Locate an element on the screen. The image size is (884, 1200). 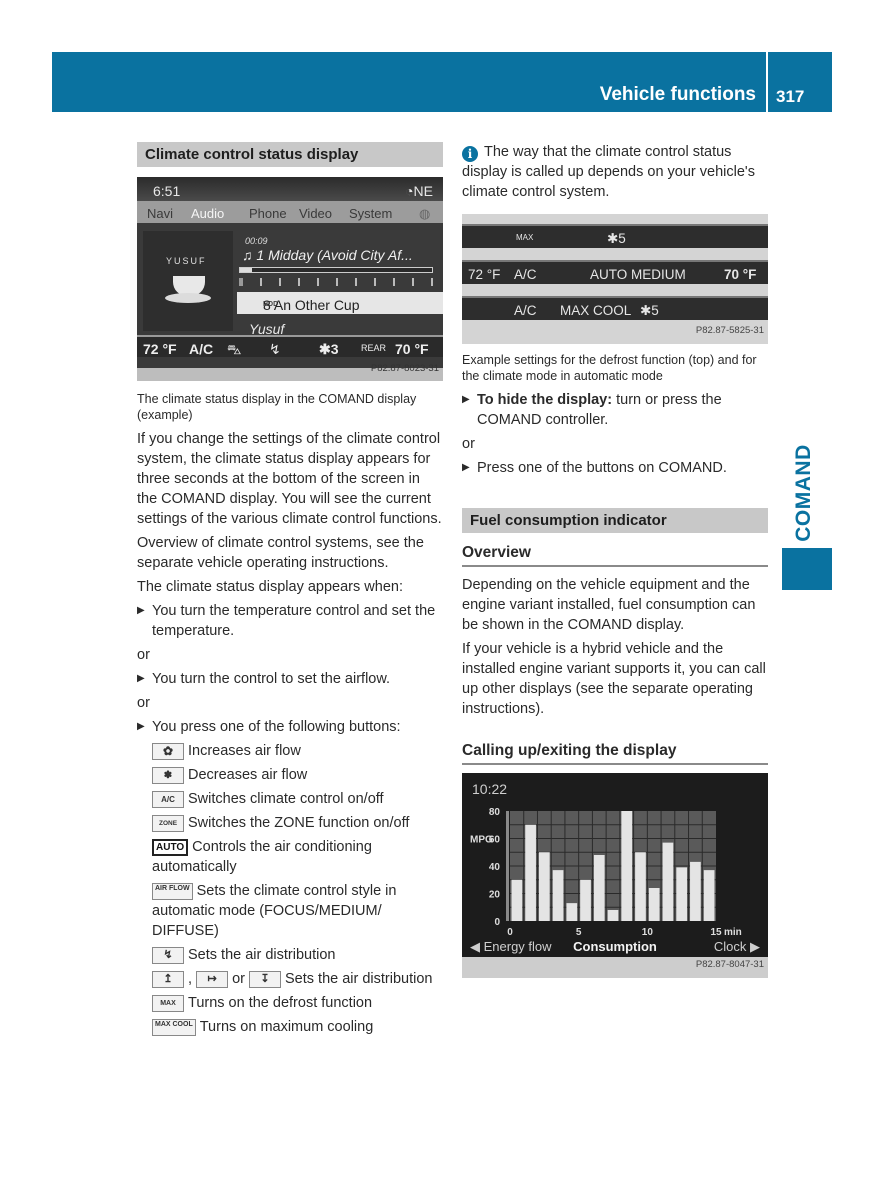
paragraph: The climate status display appears when: is located at coordinates (270, 587).